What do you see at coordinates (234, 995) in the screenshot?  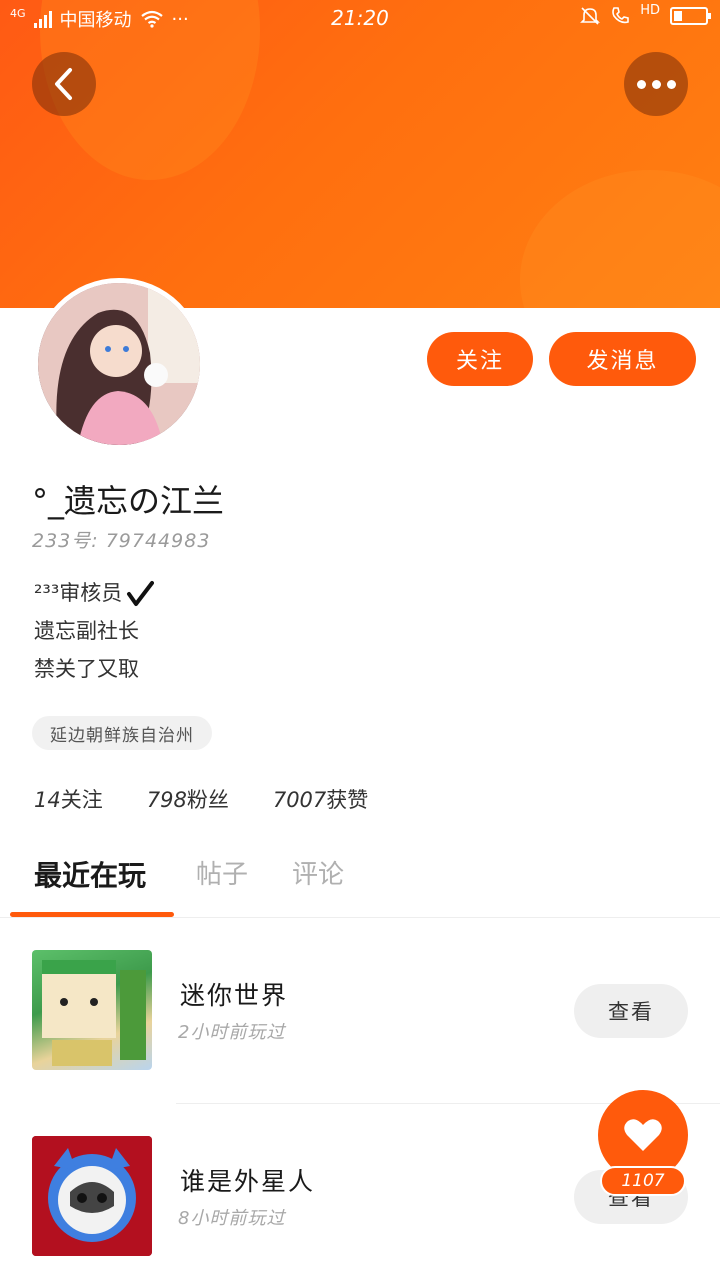 I see `game-title: 迷你世界` at bounding box center [234, 995].